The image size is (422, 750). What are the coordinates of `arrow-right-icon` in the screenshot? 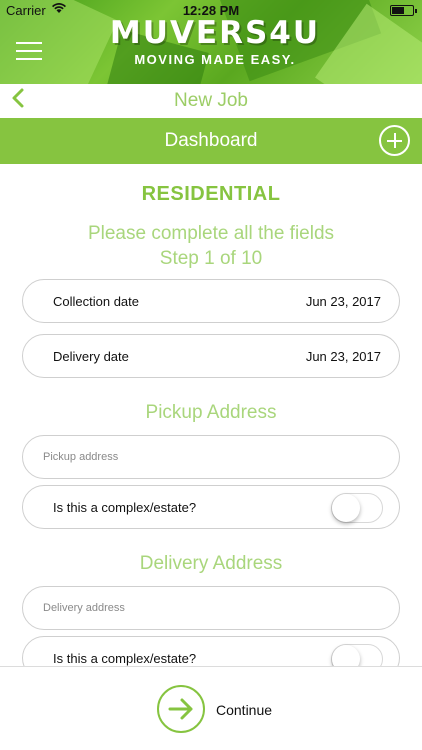 It's located at (180, 709).